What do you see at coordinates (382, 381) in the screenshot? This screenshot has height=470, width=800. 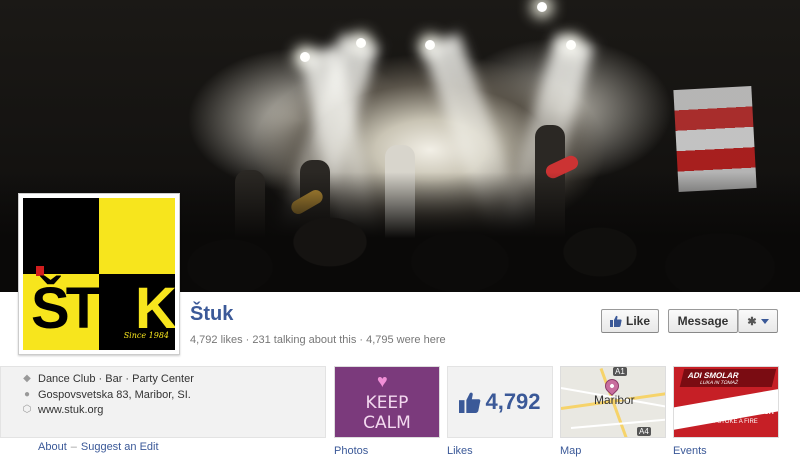 I see `heart-icon: ♥` at bounding box center [382, 381].